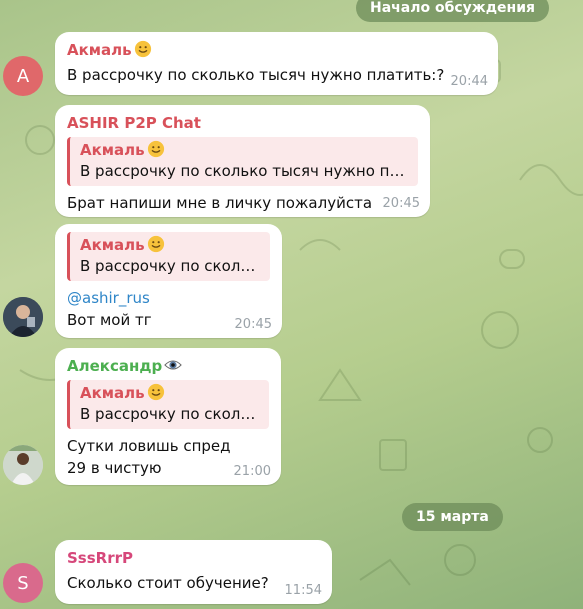  What do you see at coordinates (168, 298) in the screenshot?
I see `username-link: @ashir_rus` at bounding box center [168, 298].